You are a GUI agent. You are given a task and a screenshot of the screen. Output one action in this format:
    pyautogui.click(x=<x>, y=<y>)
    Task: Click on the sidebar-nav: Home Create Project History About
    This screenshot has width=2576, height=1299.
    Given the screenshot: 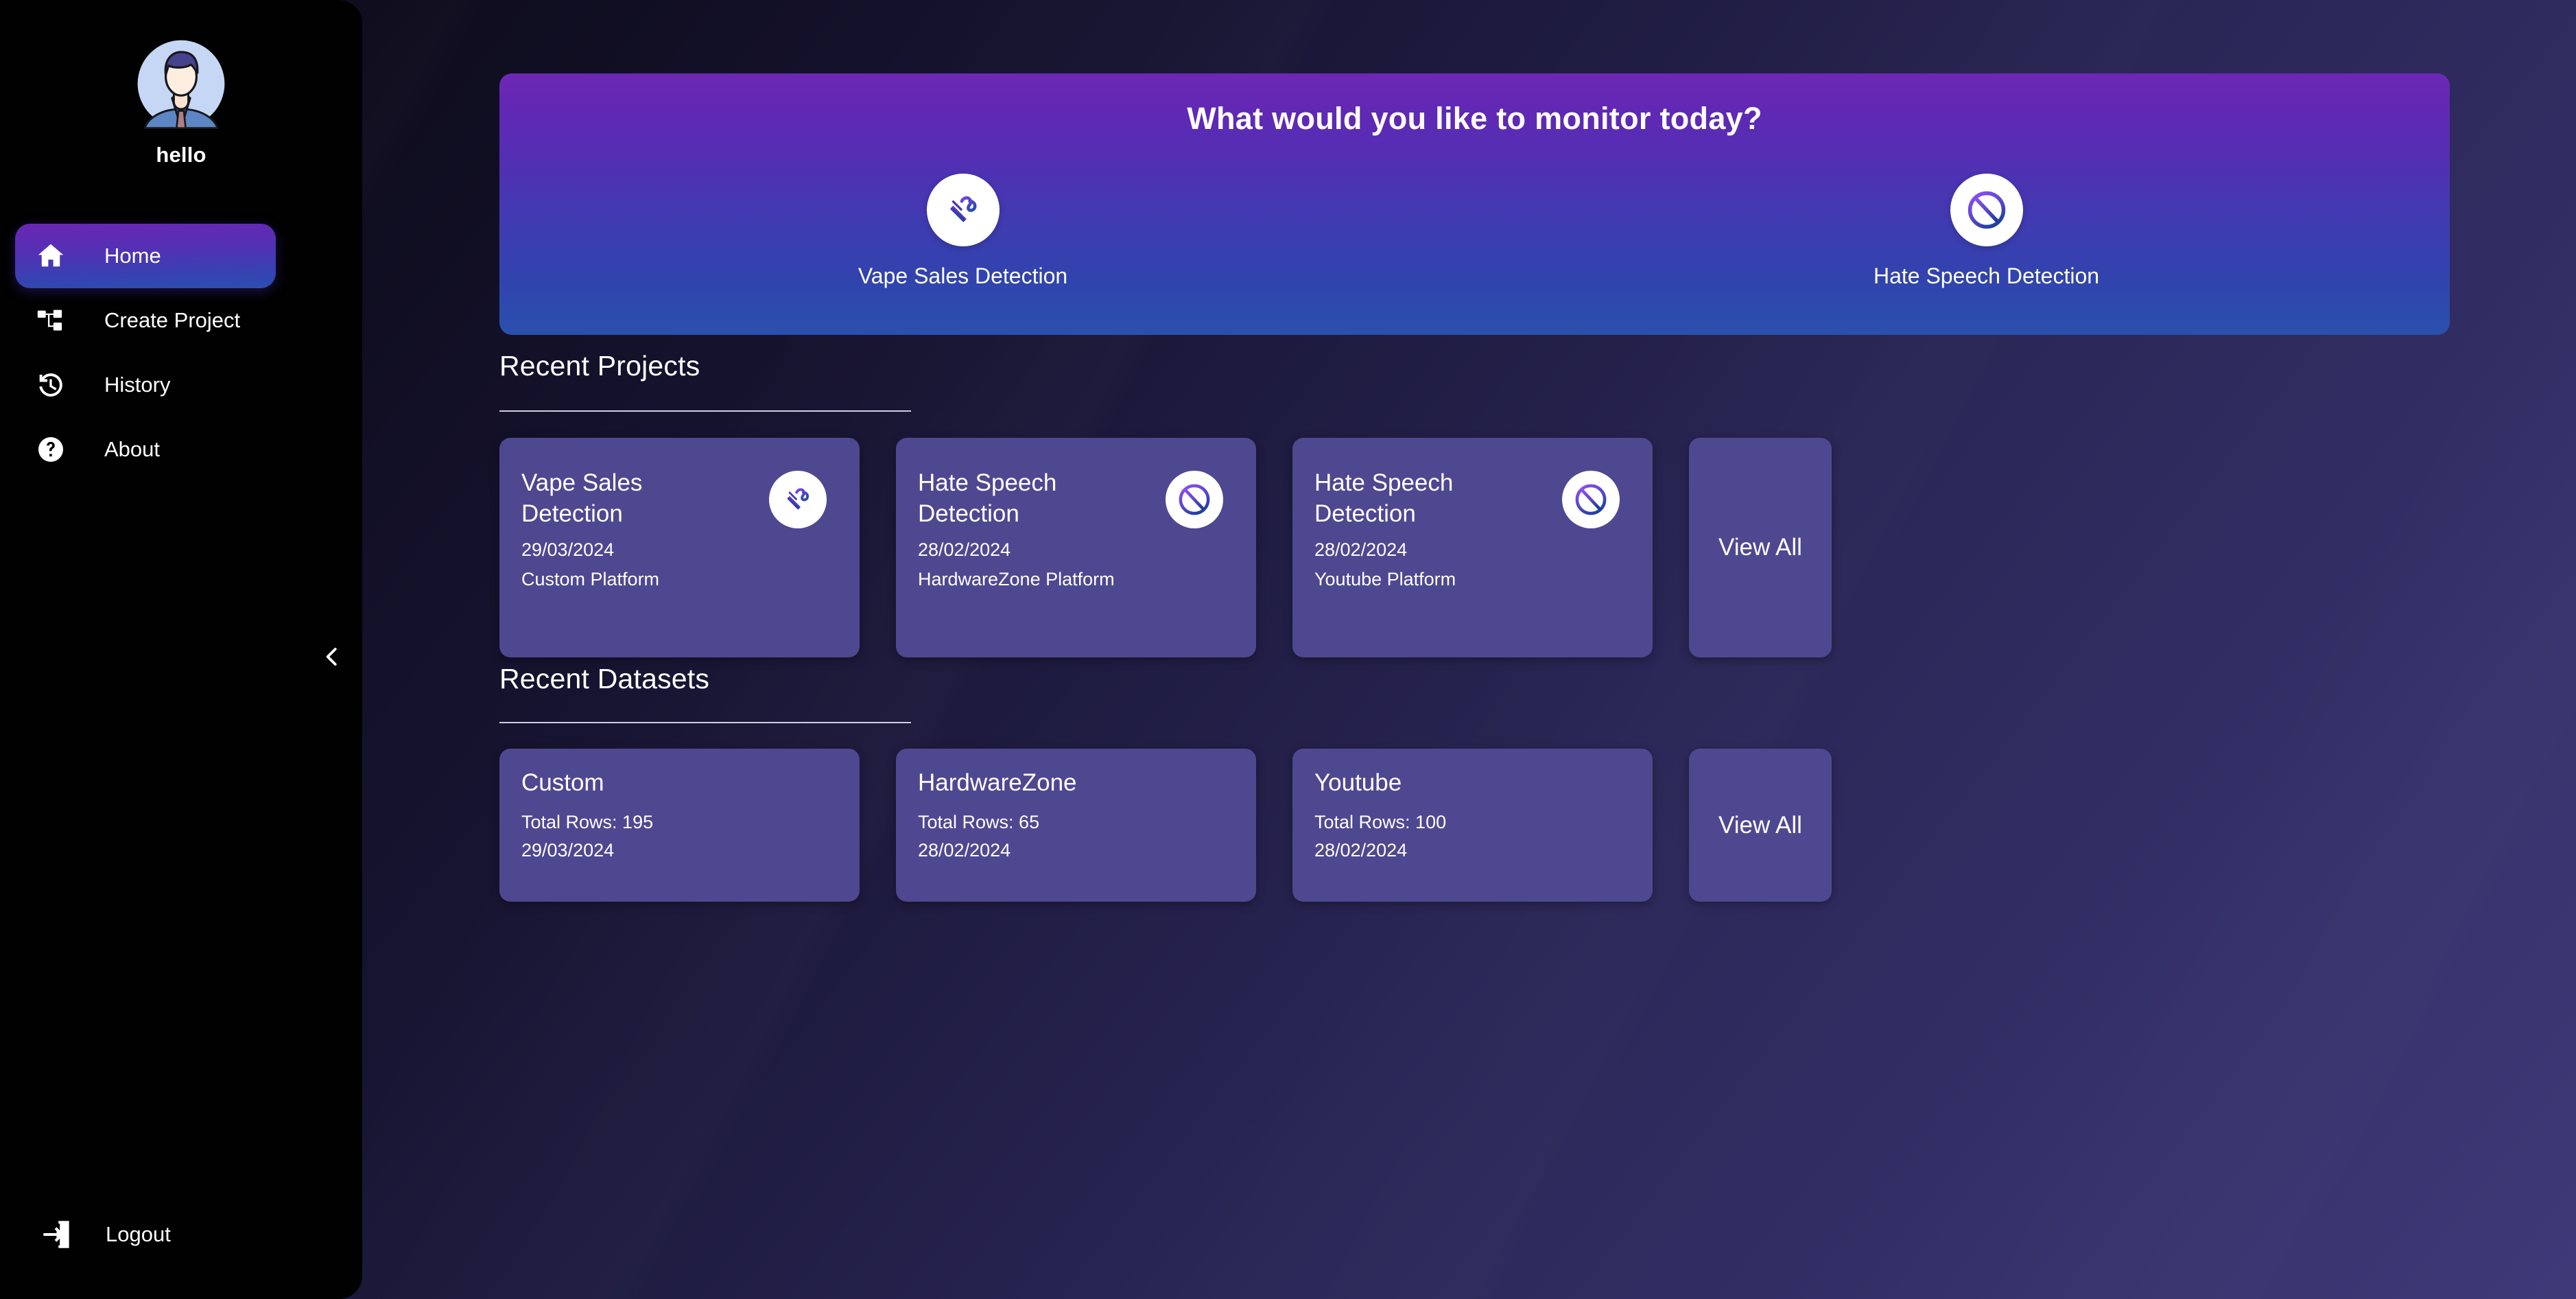 What is the action you would take?
    pyautogui.click(x=145, y=353)
    